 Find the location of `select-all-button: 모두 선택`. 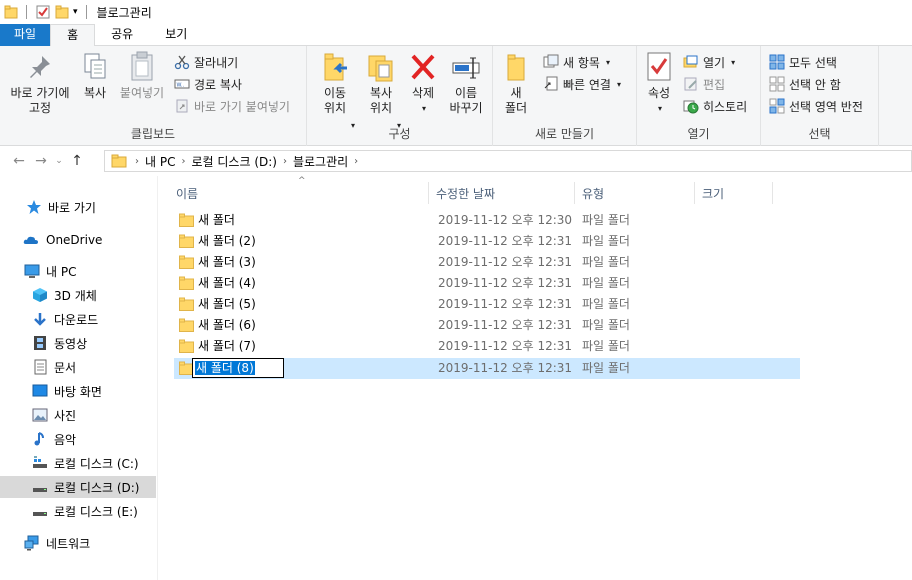

select-all-button: 모두 선택 is located at coordinates (803, 62).